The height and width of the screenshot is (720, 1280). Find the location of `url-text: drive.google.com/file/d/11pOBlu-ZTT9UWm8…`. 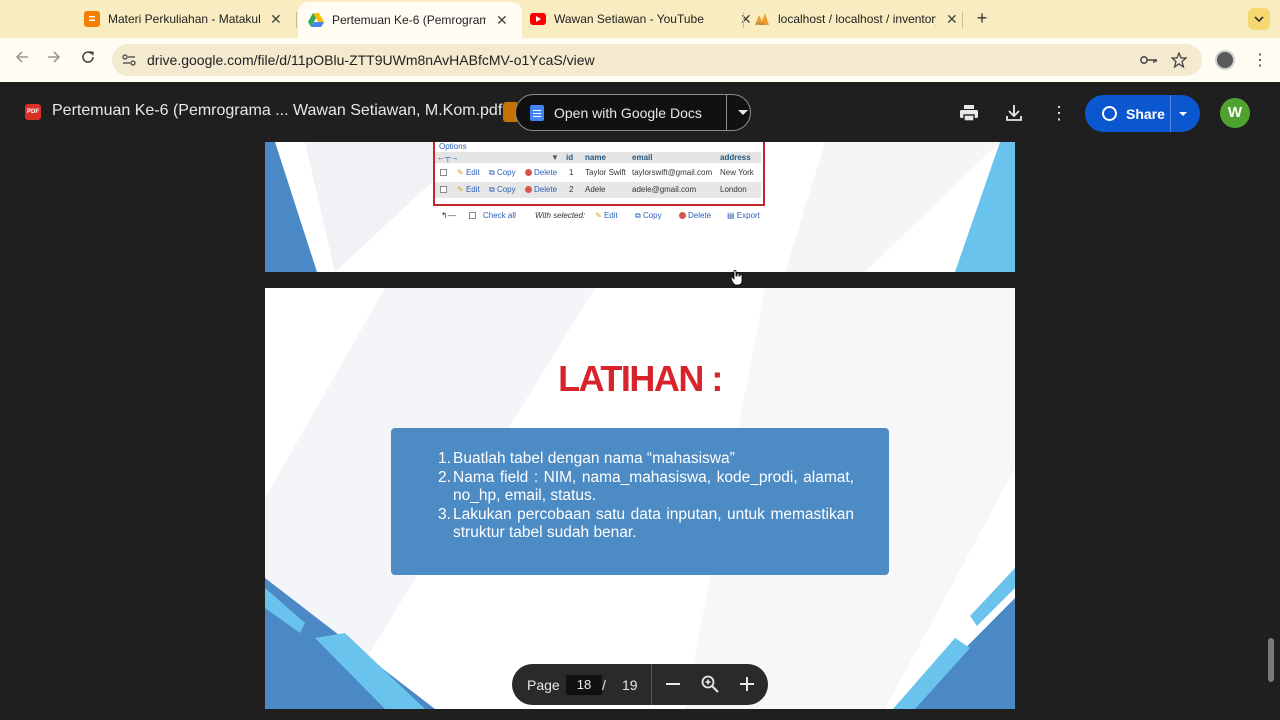

url-text: drive.google.com/file/d/11pOBlu-ZTT9UWm8… is located at coordinates (371, 60).